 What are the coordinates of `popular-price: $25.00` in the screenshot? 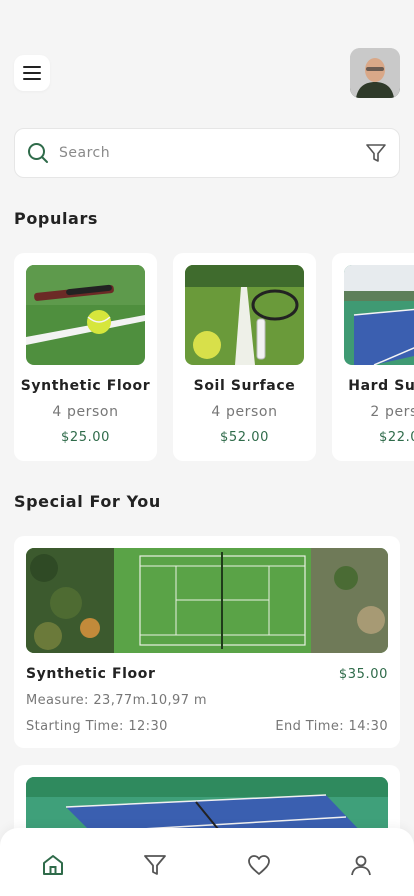 It's located at (85, 437).